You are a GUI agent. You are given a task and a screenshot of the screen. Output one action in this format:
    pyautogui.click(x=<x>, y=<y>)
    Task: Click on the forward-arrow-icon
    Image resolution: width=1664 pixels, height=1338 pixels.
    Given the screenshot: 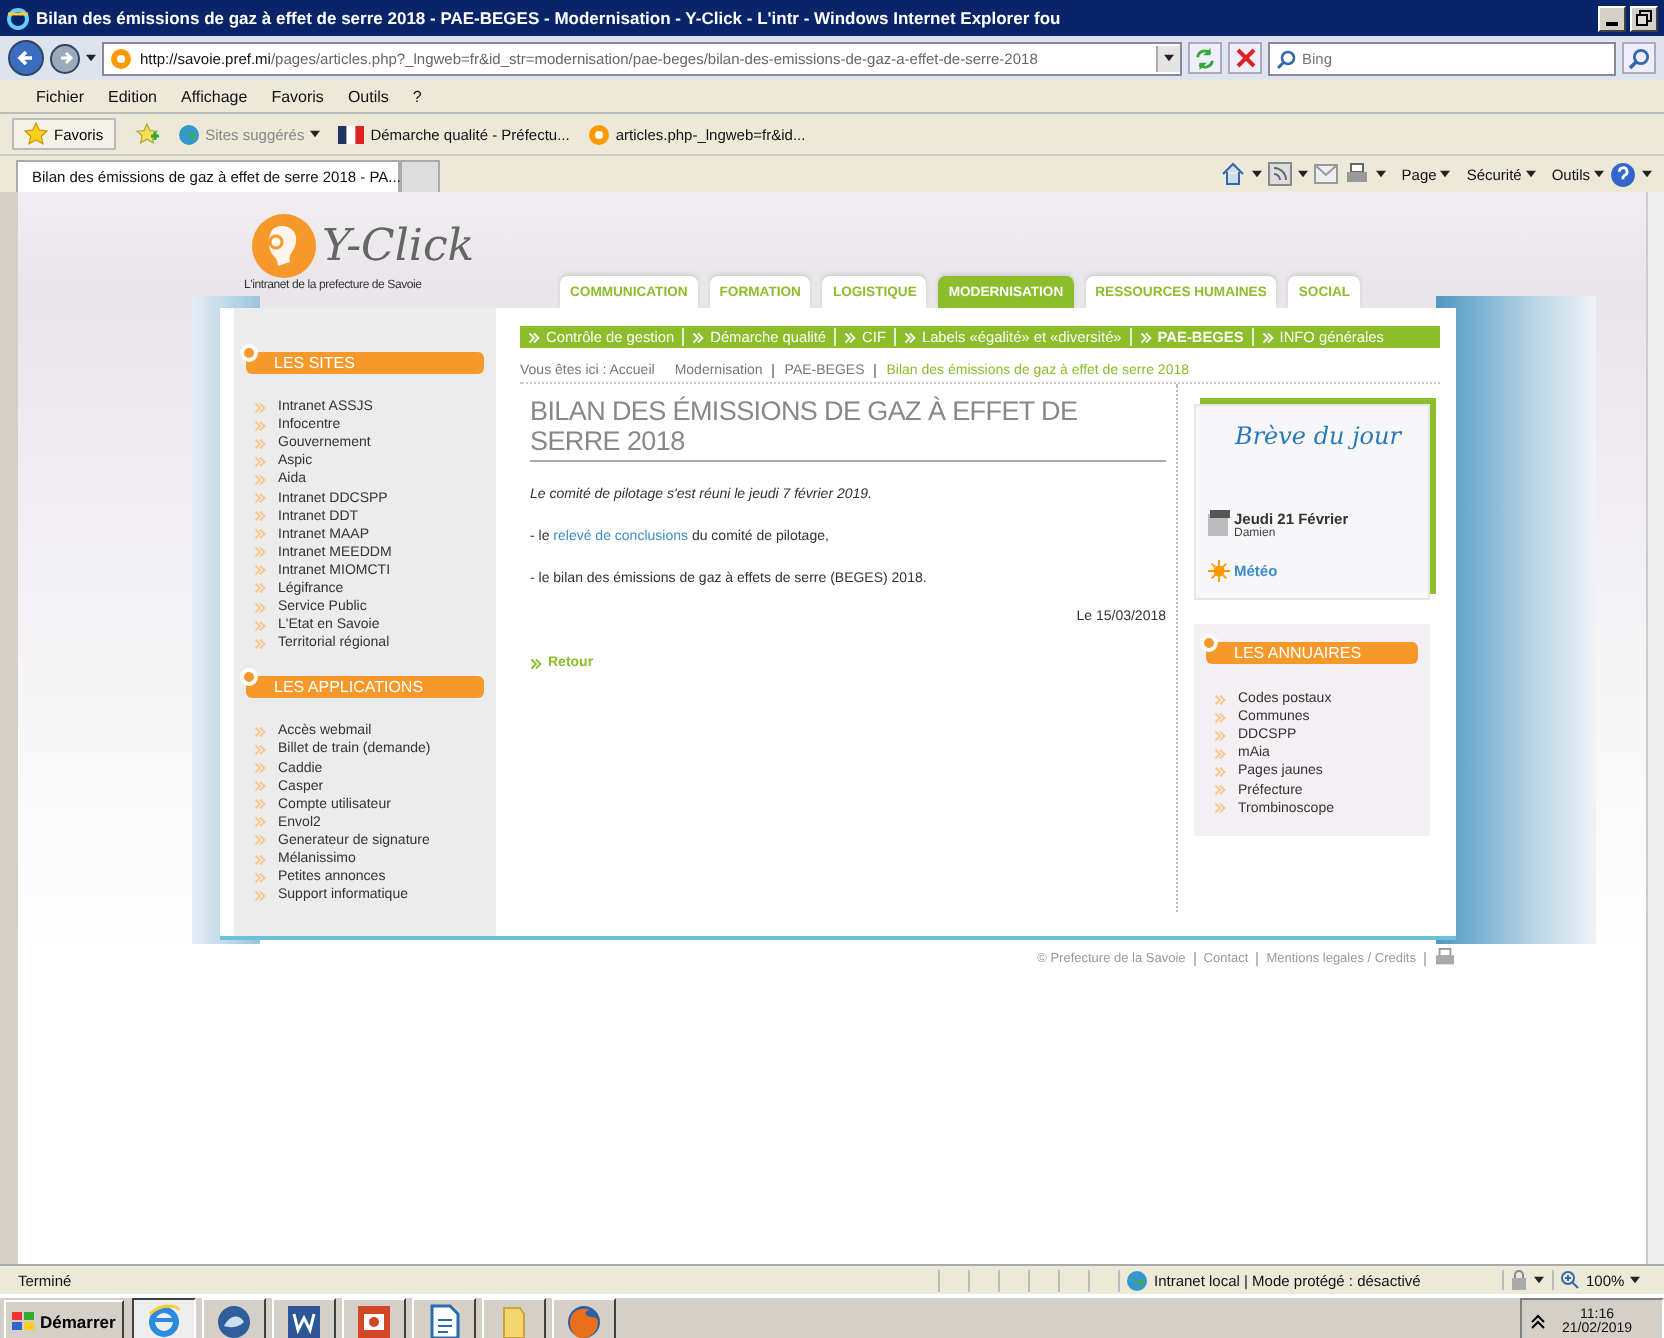 What is the action you would take?
    pyautogui.click(x=65, y=58)
    